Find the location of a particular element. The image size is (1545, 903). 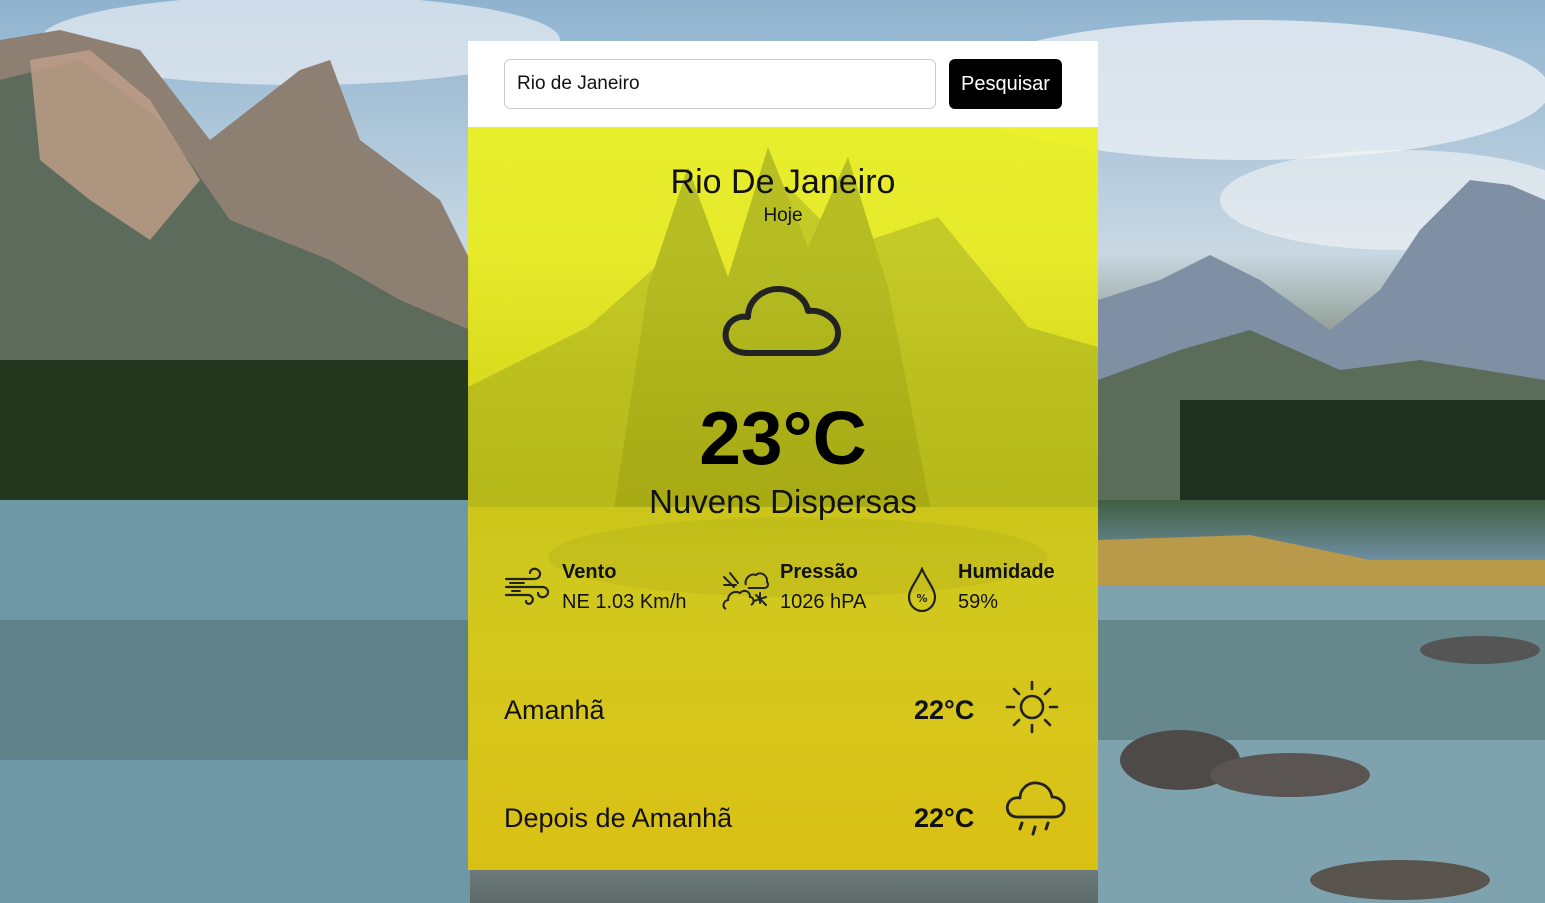

pressure-icon is located at coordinates (745, 591).